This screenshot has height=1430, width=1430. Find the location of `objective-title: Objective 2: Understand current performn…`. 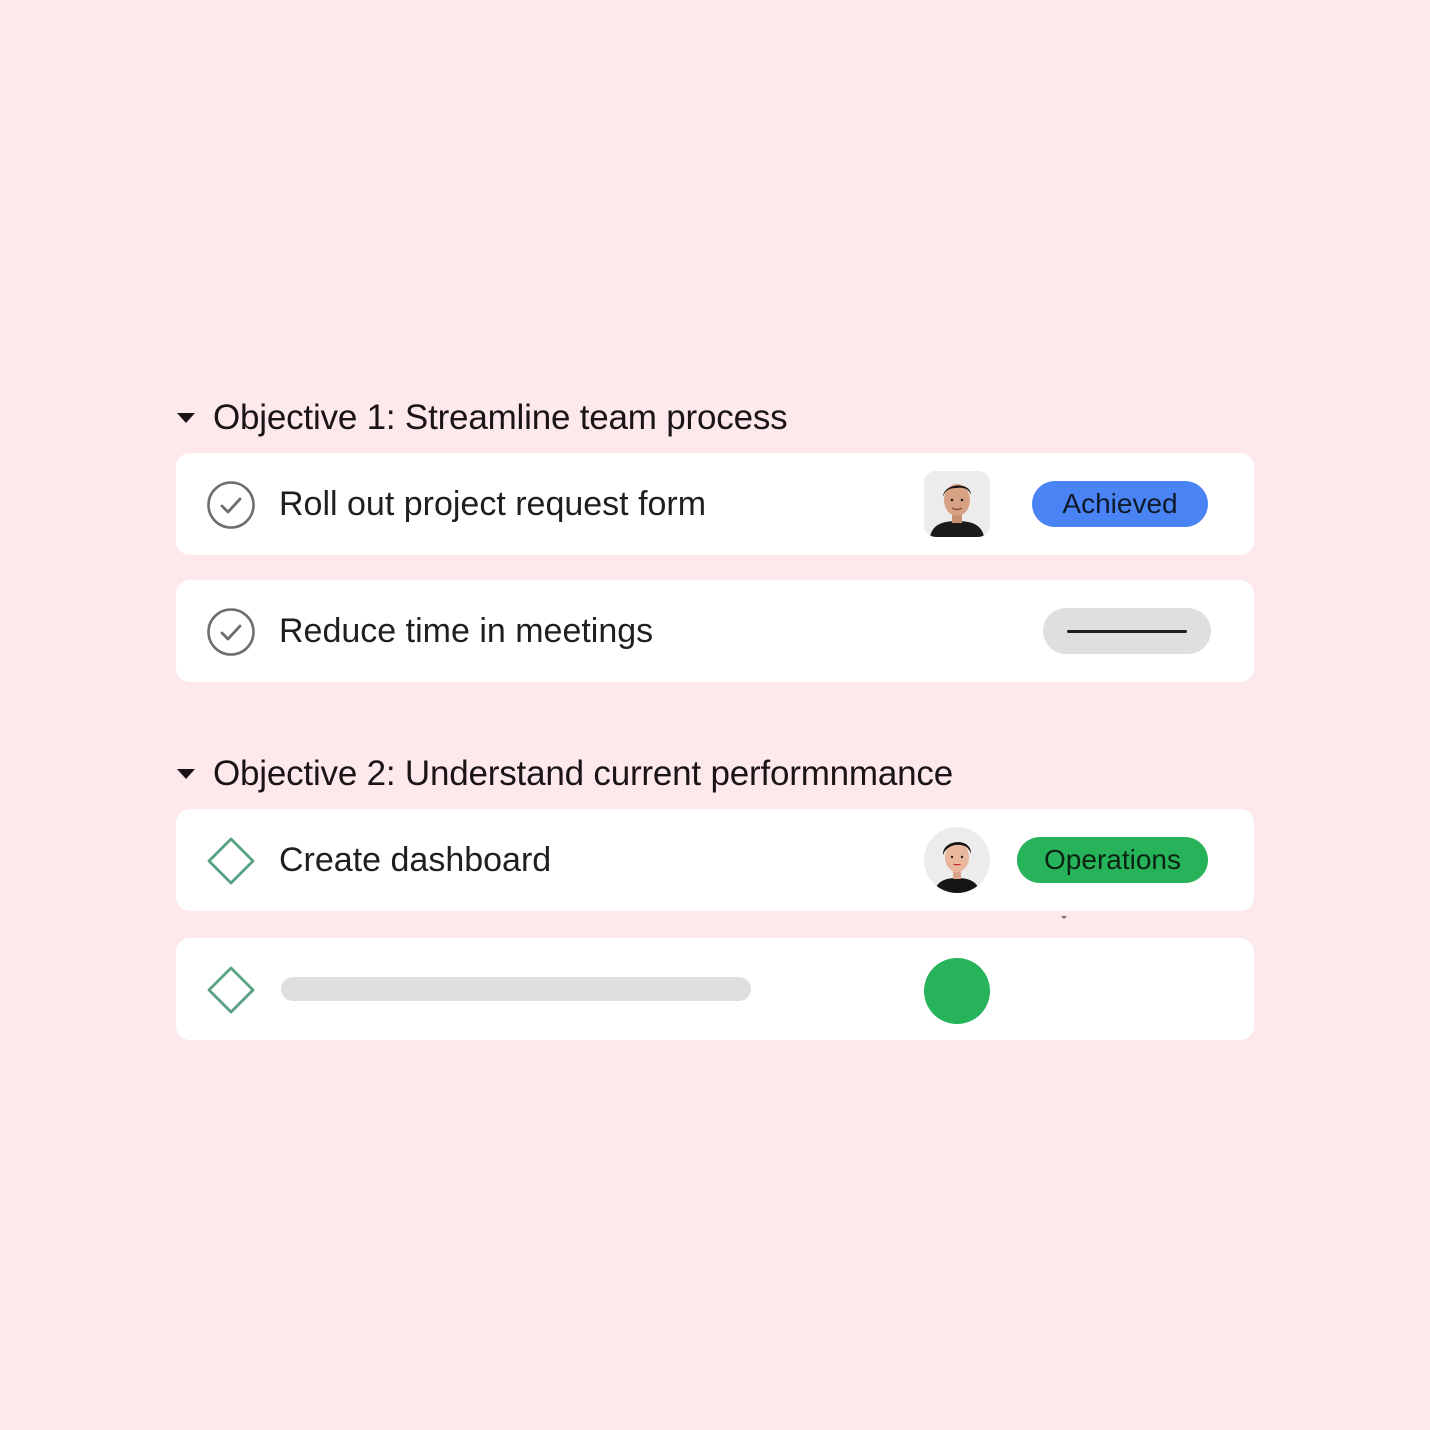

objective-title: Objective 2: Understand current performn… is located at coordinates (583, 773).